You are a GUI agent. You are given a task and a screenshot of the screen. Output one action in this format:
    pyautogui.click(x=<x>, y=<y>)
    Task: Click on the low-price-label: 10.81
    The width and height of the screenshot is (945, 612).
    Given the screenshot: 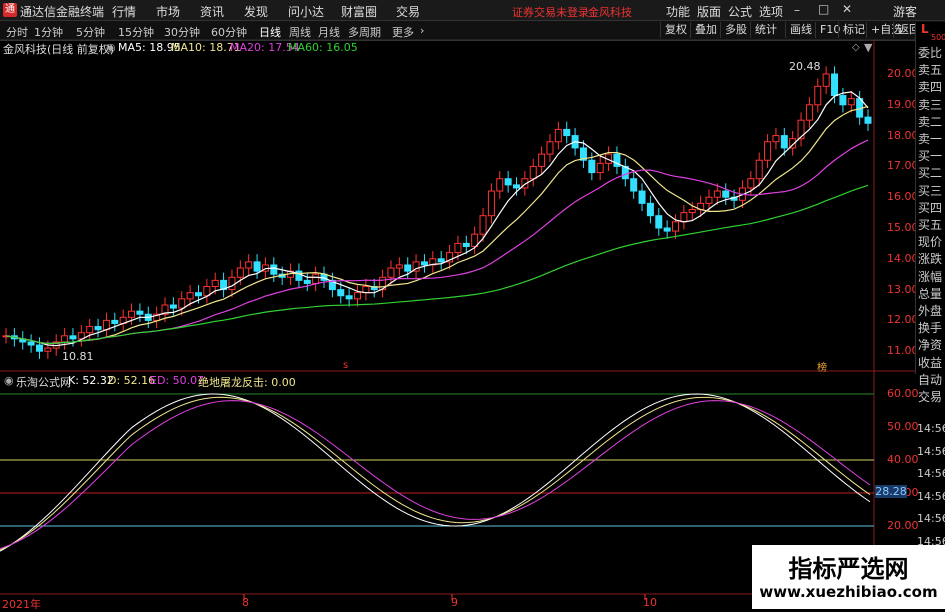 What is the action you would take?
    pyautogui.click(x=78, y=356)
    